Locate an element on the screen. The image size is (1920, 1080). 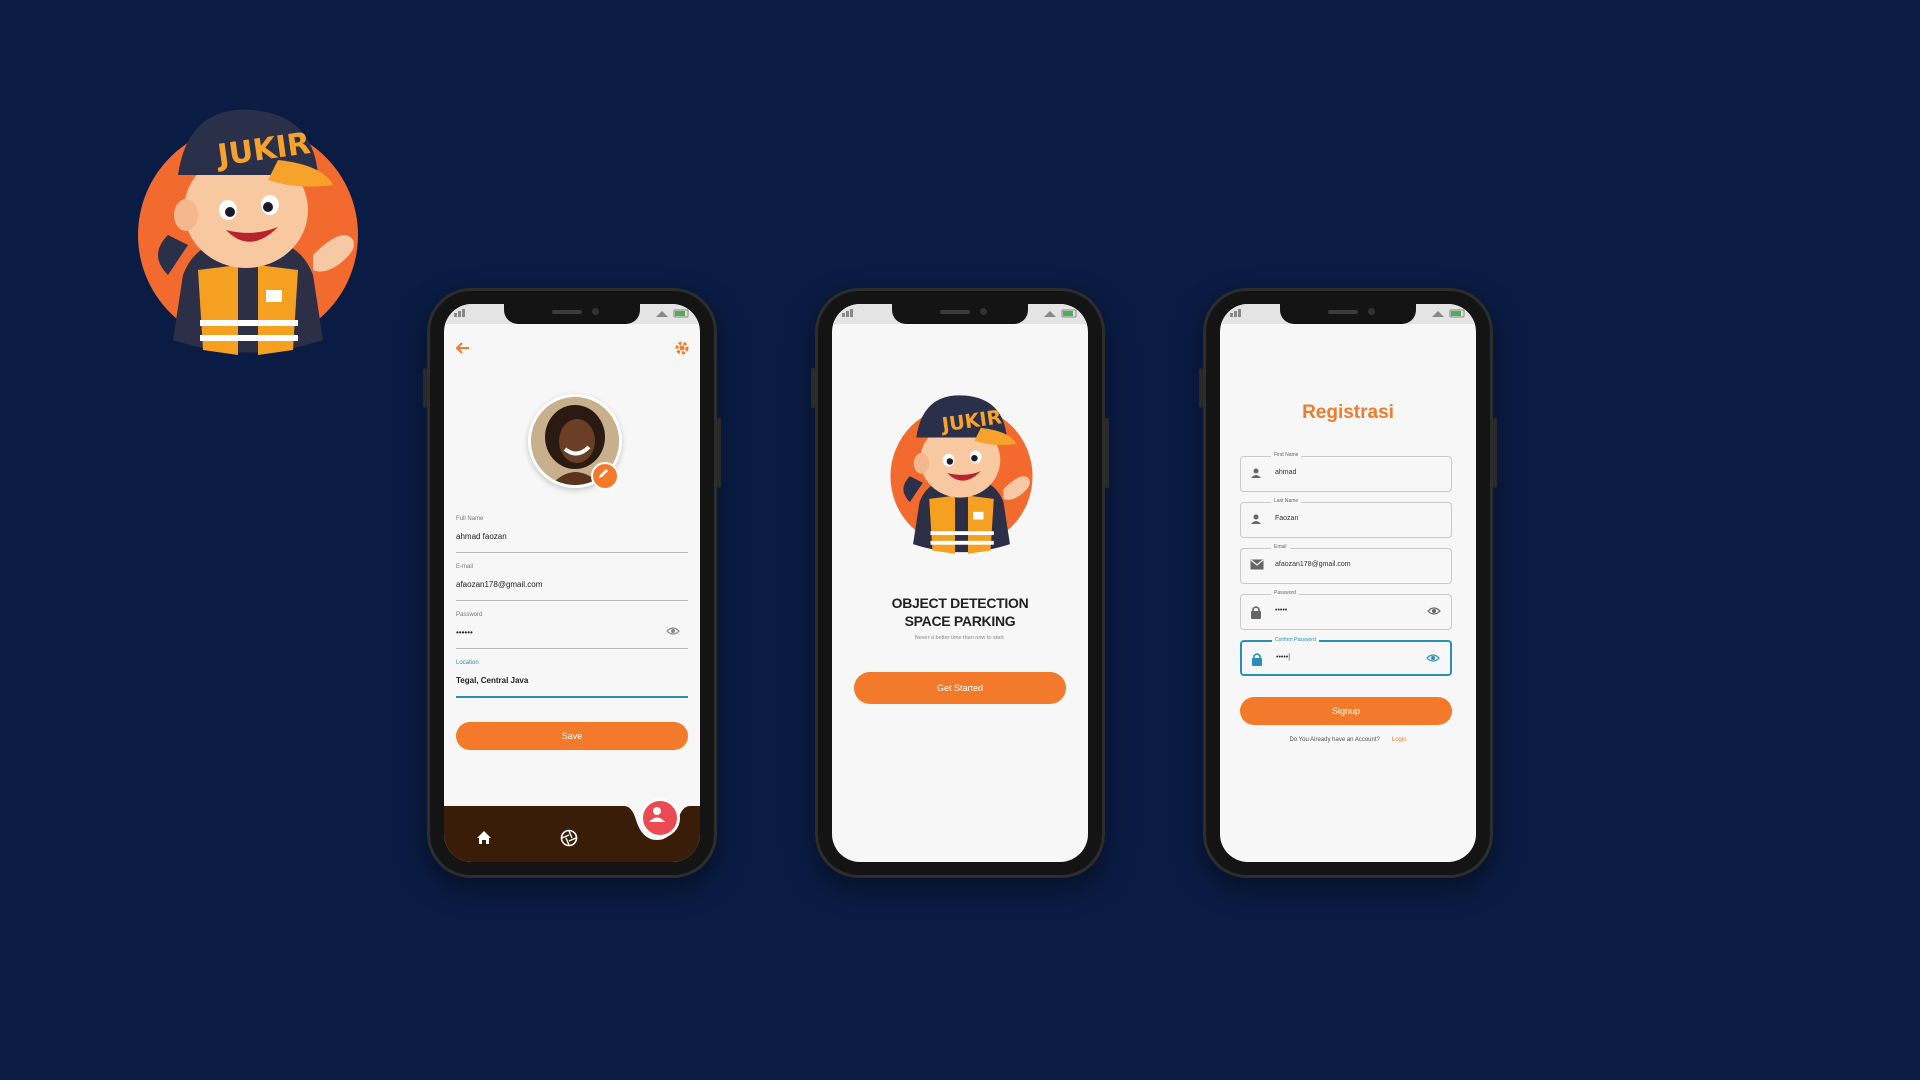
field-value: ahmad is located at coordinates (1286, 472).